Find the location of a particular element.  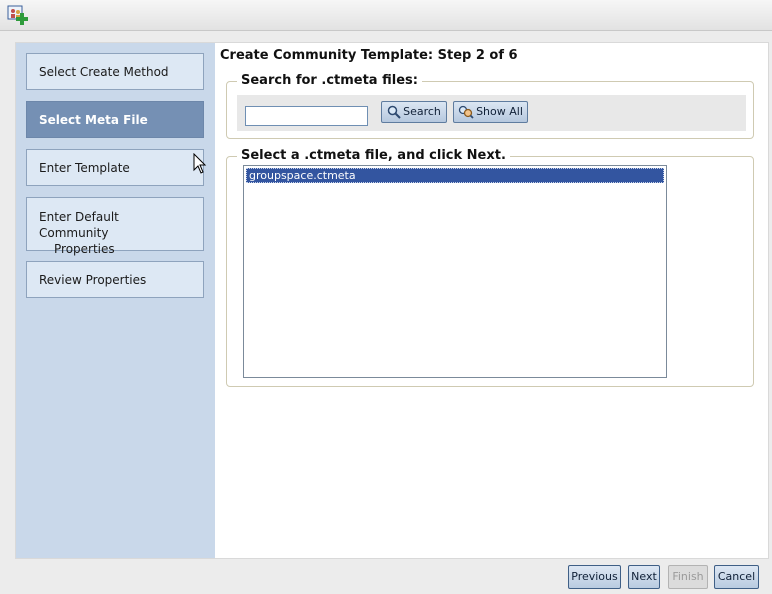

step-label-line2: Properties is located at coordinates (84, 249).